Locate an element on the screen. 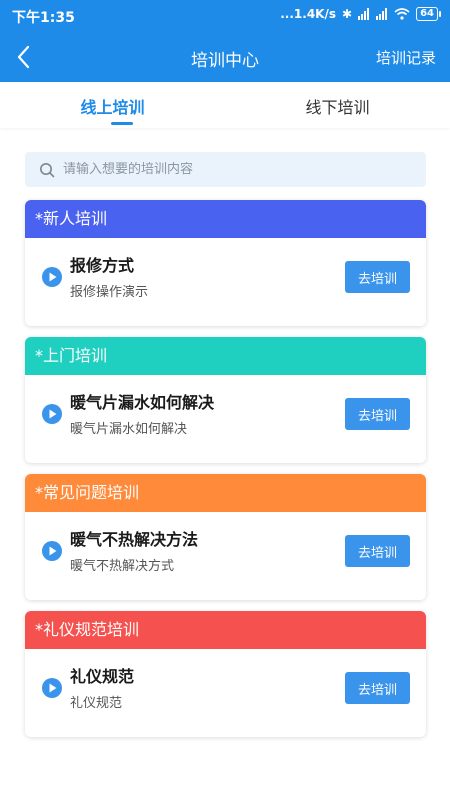 This screenshot has height=800, width=450. app-header: 下午1:35 ...1.4K/s ✱ 64 培训中心 培训记录 is located at coordinates (225, 41).